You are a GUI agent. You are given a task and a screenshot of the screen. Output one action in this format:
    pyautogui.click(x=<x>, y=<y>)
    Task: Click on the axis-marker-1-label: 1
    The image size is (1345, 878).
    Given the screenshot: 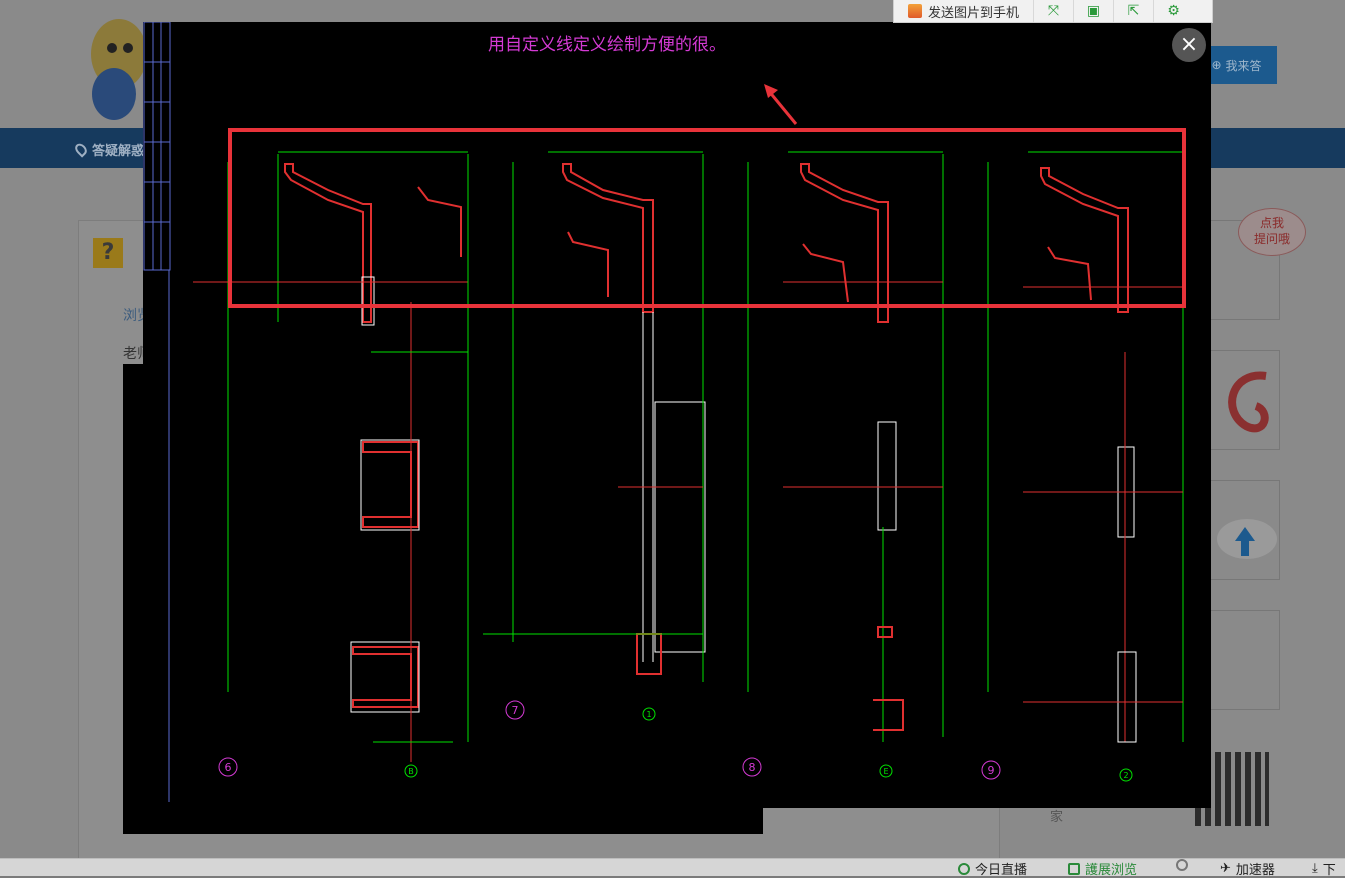 What is the action you would take?
    pyautogui.click(x=648, y=714)
    